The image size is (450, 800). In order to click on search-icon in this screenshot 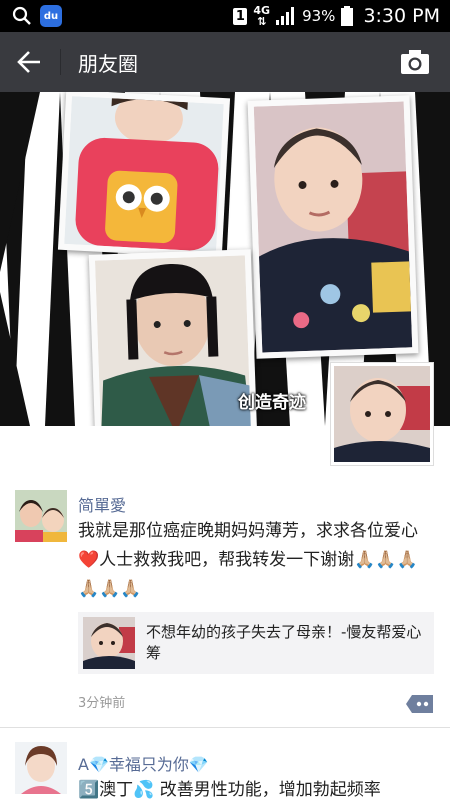, I will do `click(21, 15)`.